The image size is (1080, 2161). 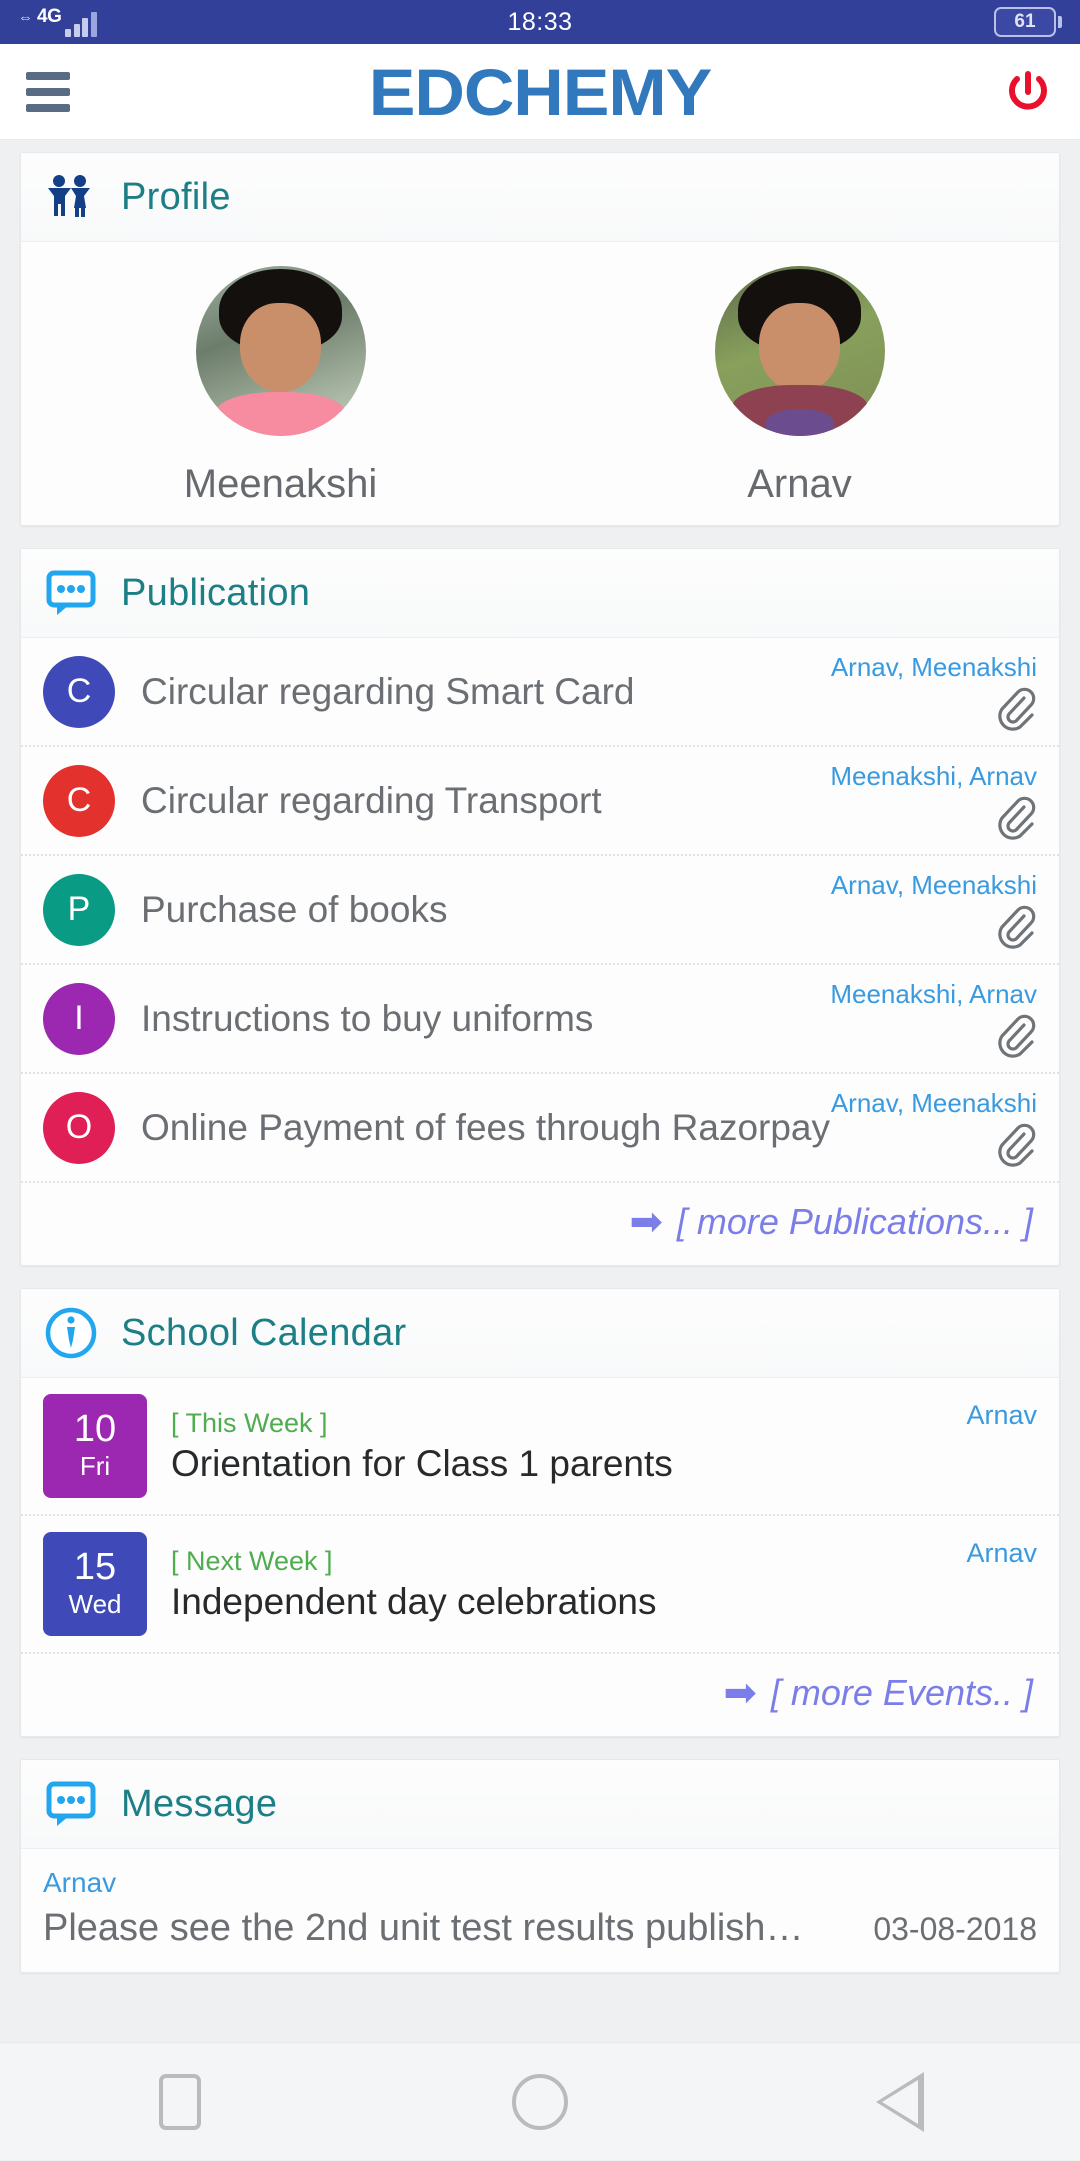 I want to click on app-header: EDCHEMY, so click(x=540, y=92).